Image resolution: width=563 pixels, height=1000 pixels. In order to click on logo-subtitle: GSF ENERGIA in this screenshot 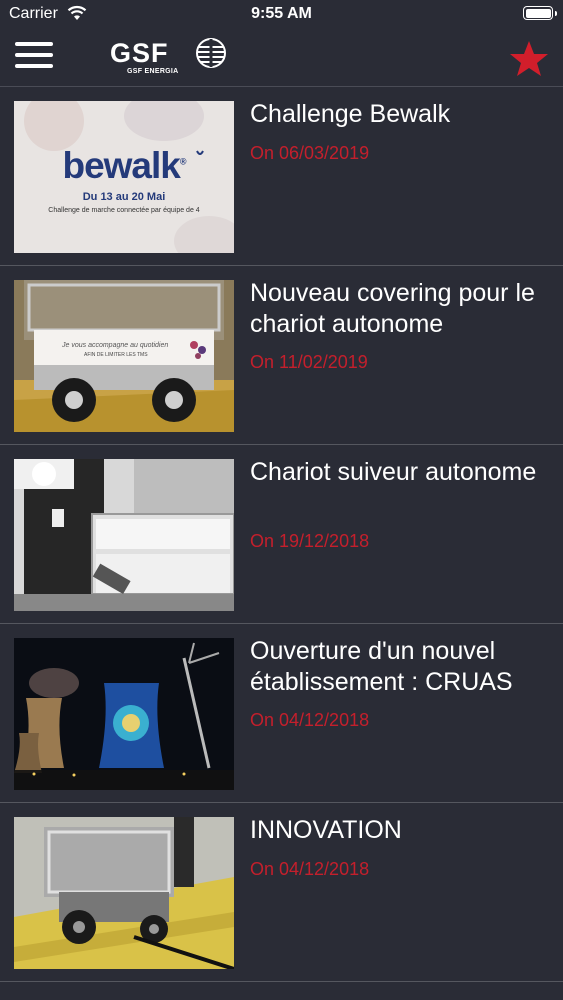, I will do `click(153, 71)`.